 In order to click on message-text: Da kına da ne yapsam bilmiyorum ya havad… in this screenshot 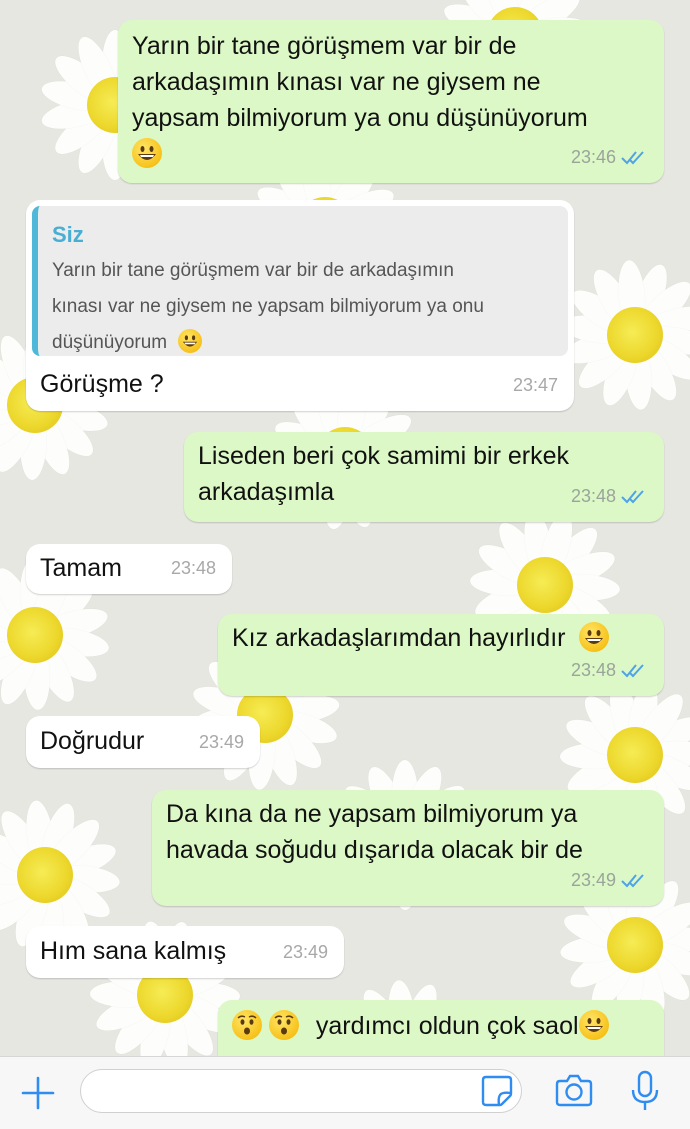, I will do `click(374, 832)`.